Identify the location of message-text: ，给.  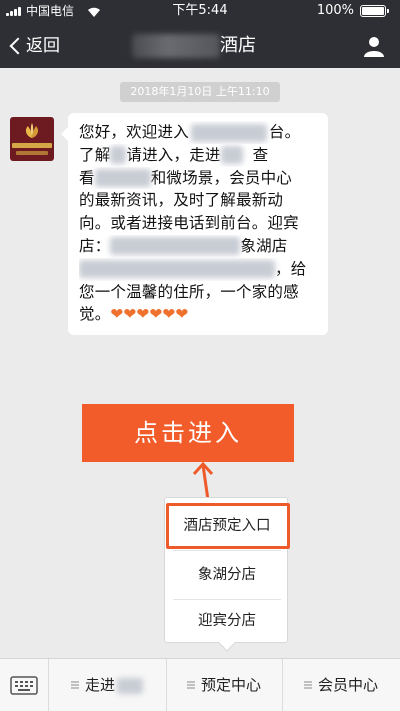
(291, 268).